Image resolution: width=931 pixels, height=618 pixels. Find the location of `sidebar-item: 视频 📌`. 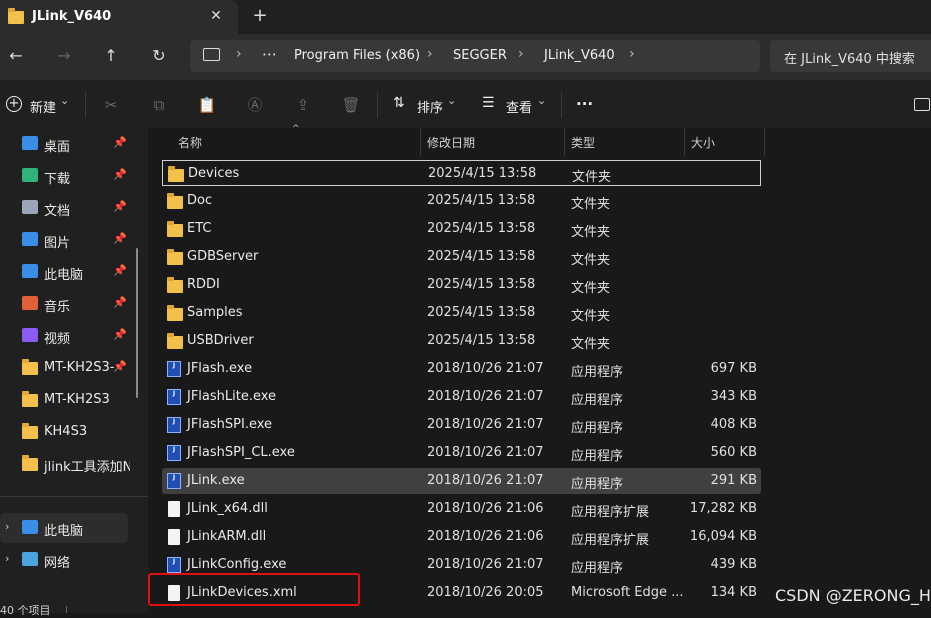

sidebar-item: 视频 📌 is located at coordinates (76, 336).